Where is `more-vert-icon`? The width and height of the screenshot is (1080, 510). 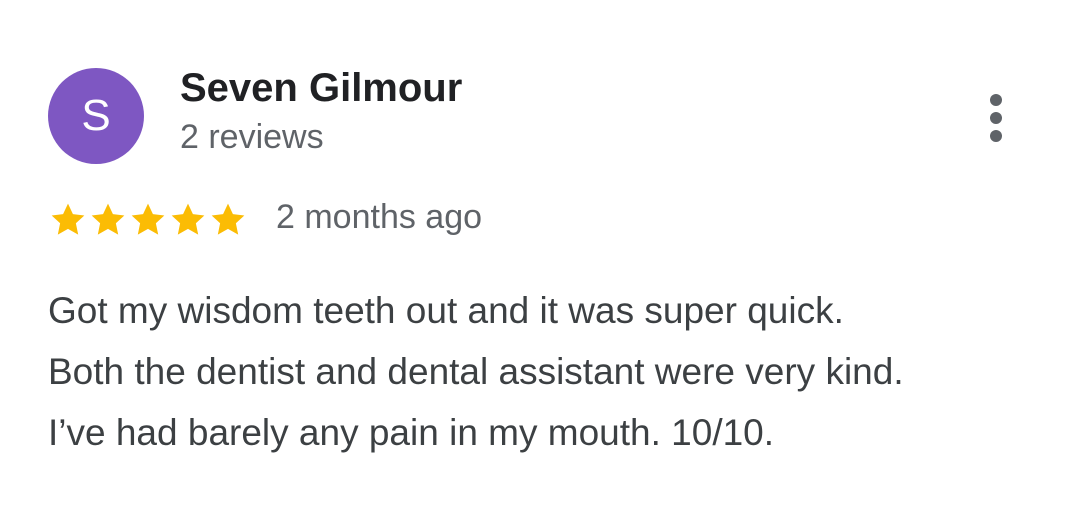 more-vert-icon is located at coordinates (996, 118).